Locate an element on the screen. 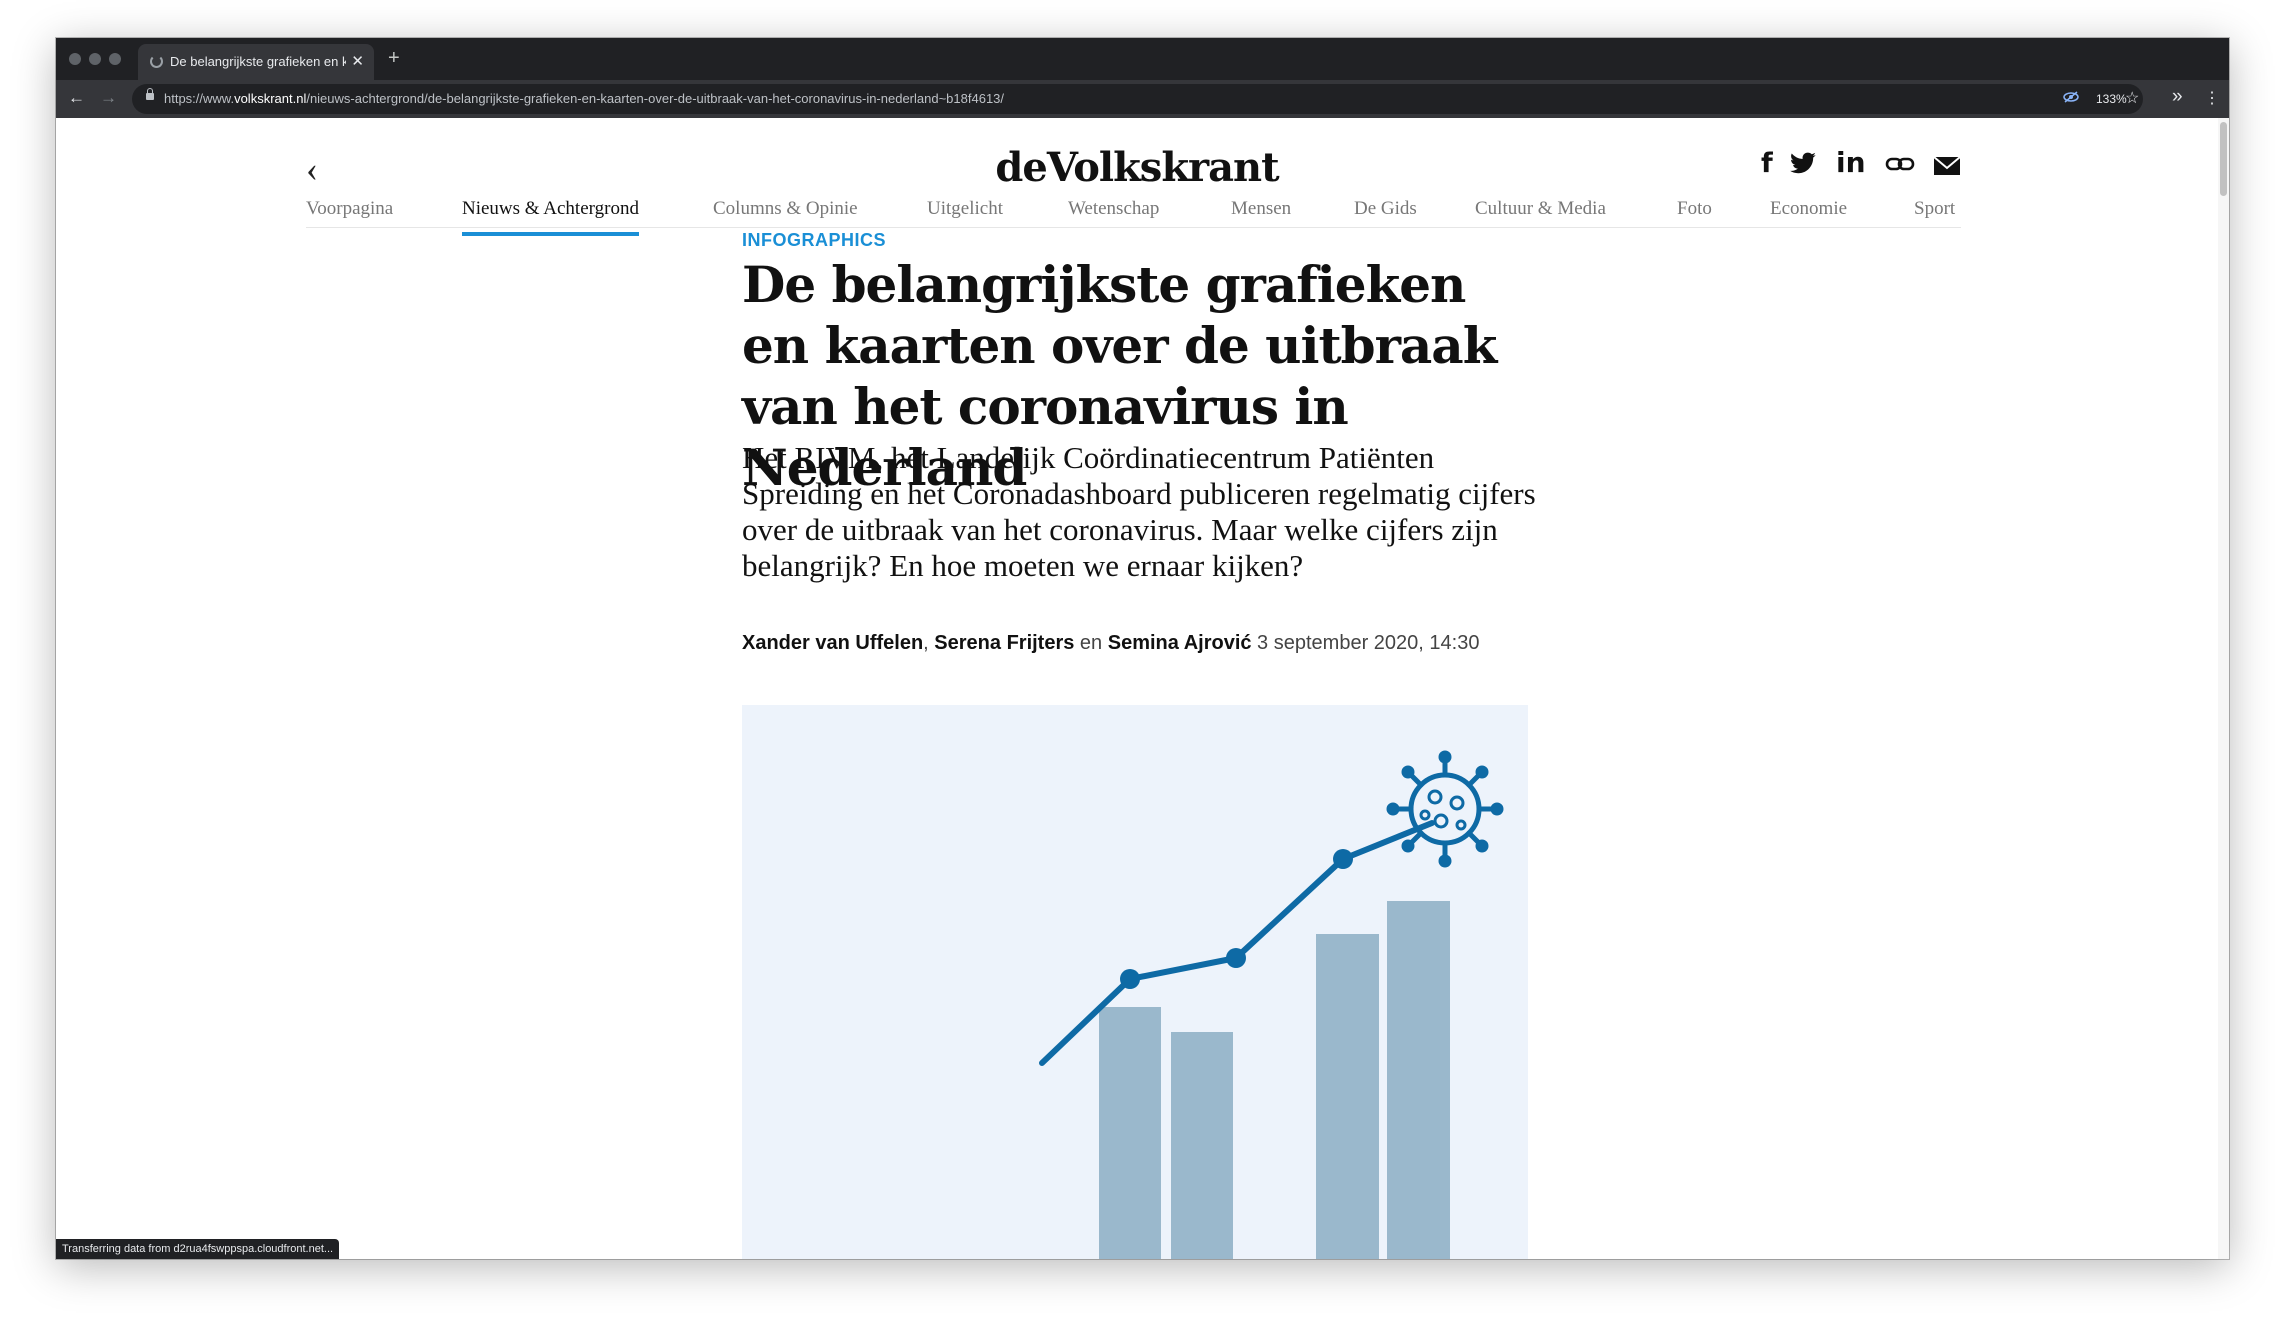  link-icon is located at coordinates (1900, 166).